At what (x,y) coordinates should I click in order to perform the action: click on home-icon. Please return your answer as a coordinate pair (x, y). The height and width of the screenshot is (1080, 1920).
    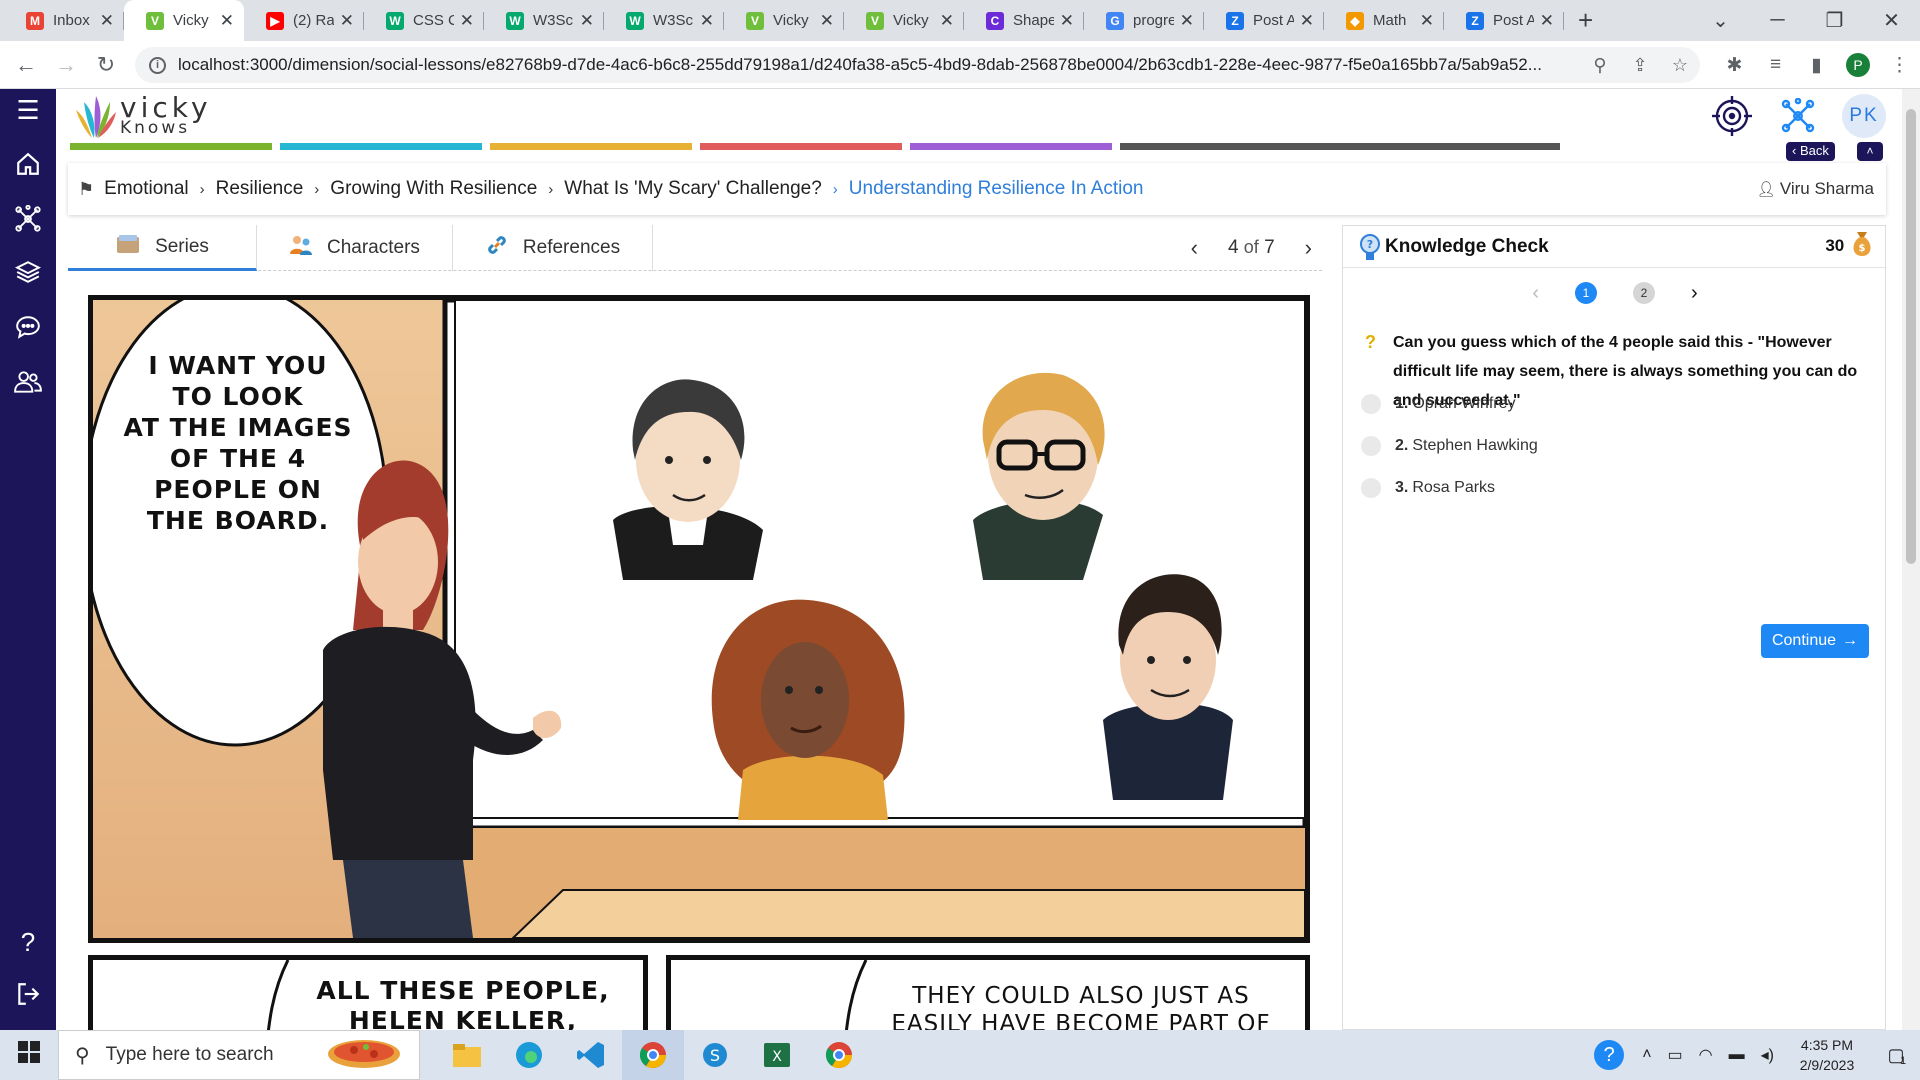
    Looking at the image, I should click on (28, 167).